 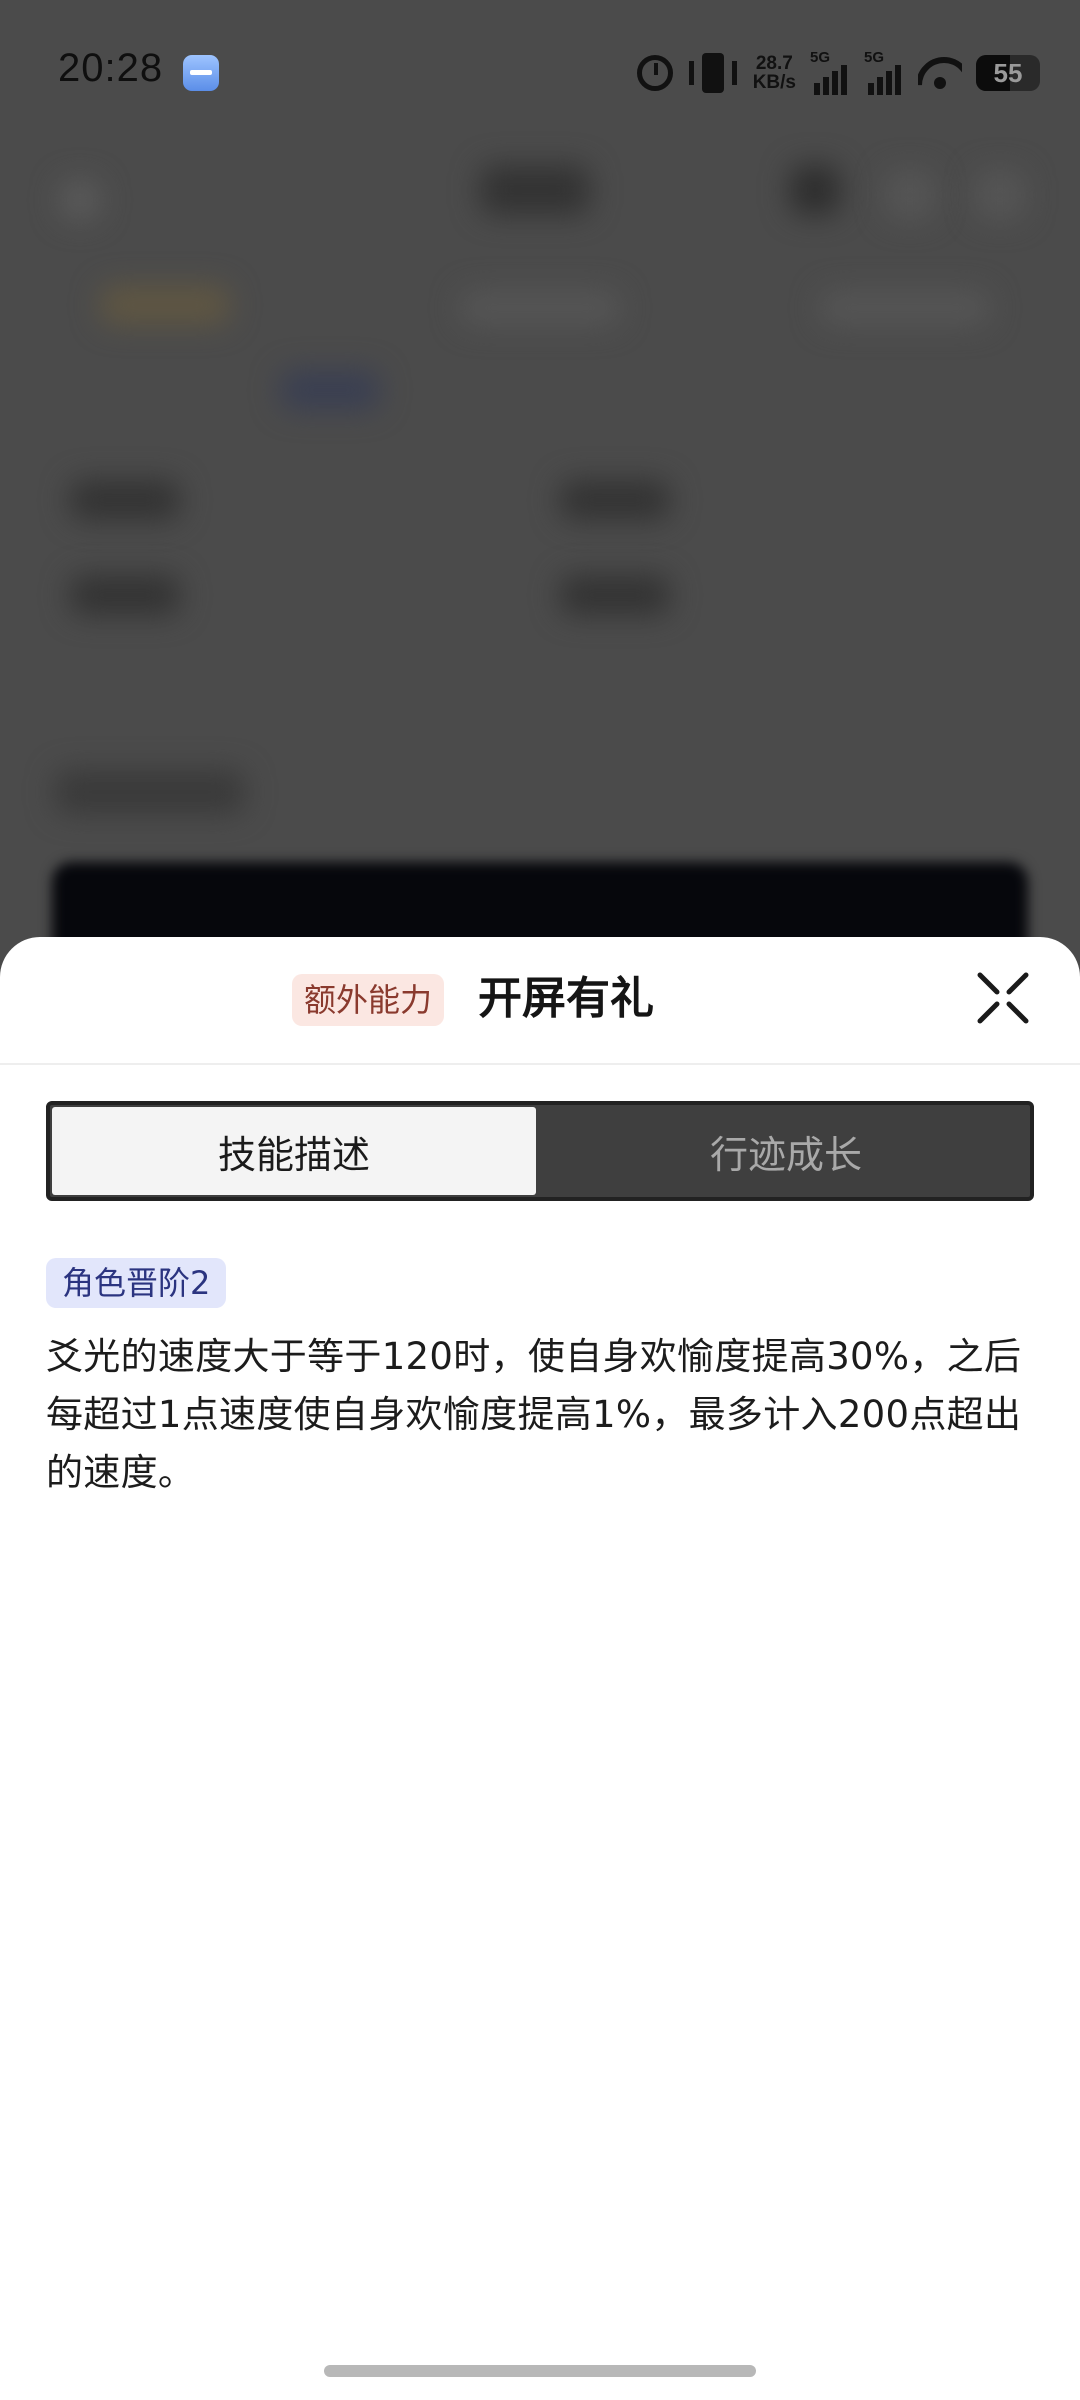 I want to click on close-button, so click(x=1003, y=998).